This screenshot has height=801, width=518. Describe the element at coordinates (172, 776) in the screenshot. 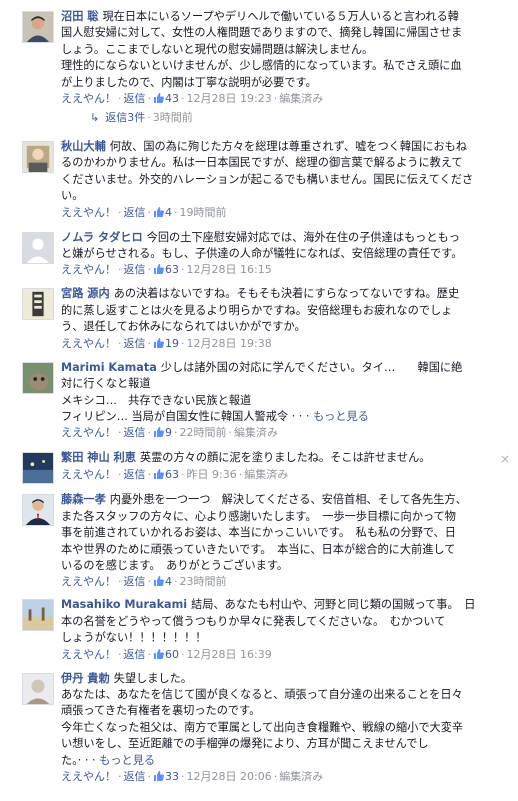

I see `like-count: 33` at that location.